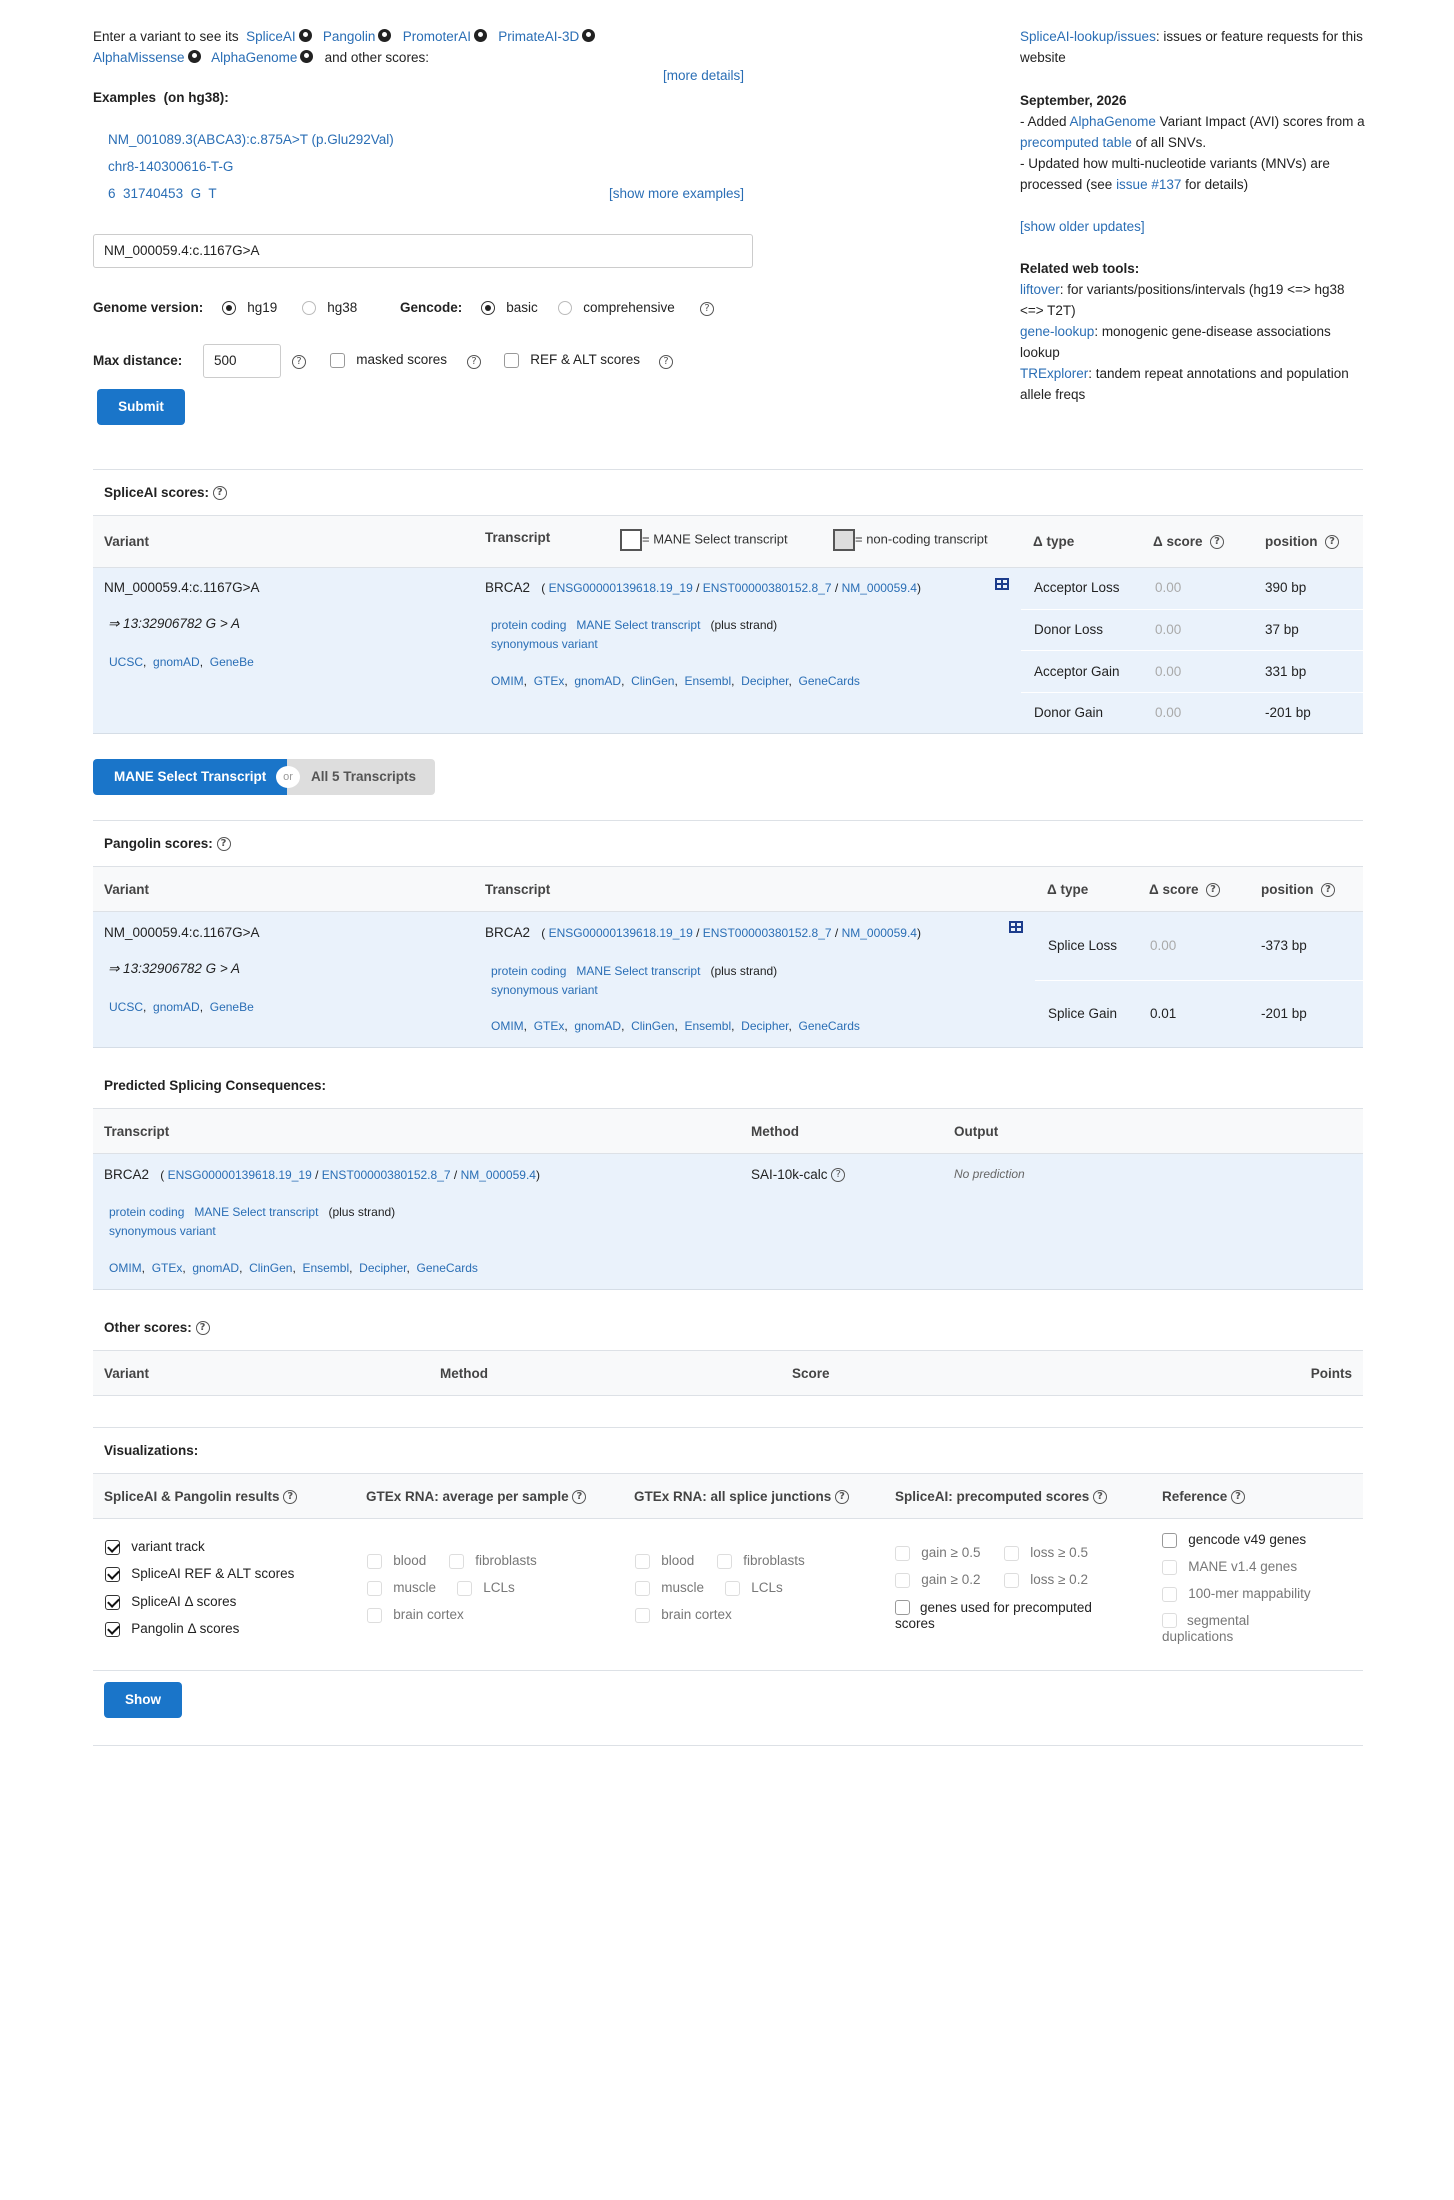  What do you see at coordinates (415, 1615) in the screenshot?
I see `gtex-avg-brain-cortex: brain cortex` at bounding box center [415, 1615].